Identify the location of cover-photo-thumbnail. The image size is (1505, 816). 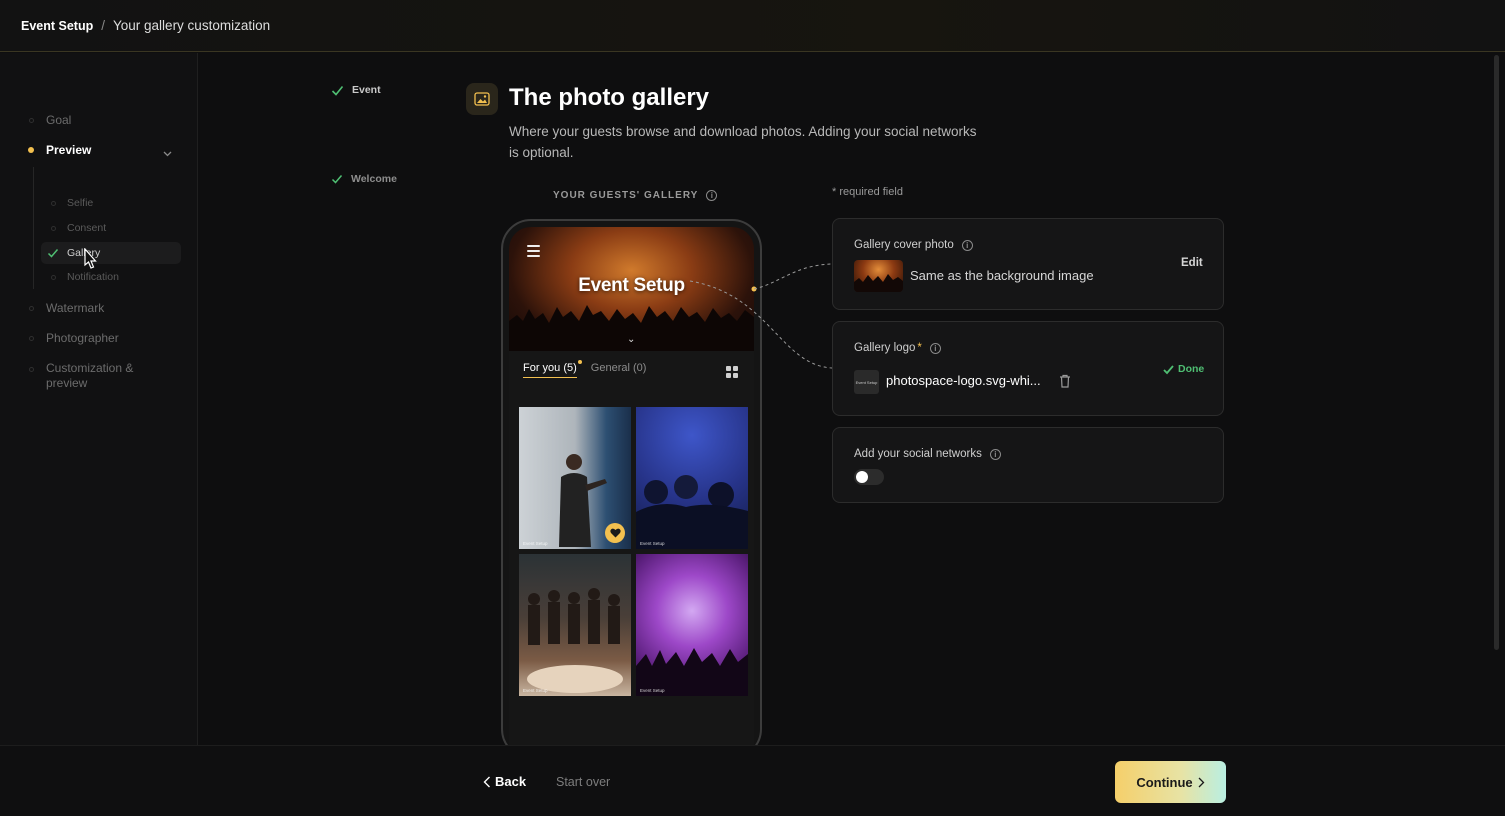
(878, 276).